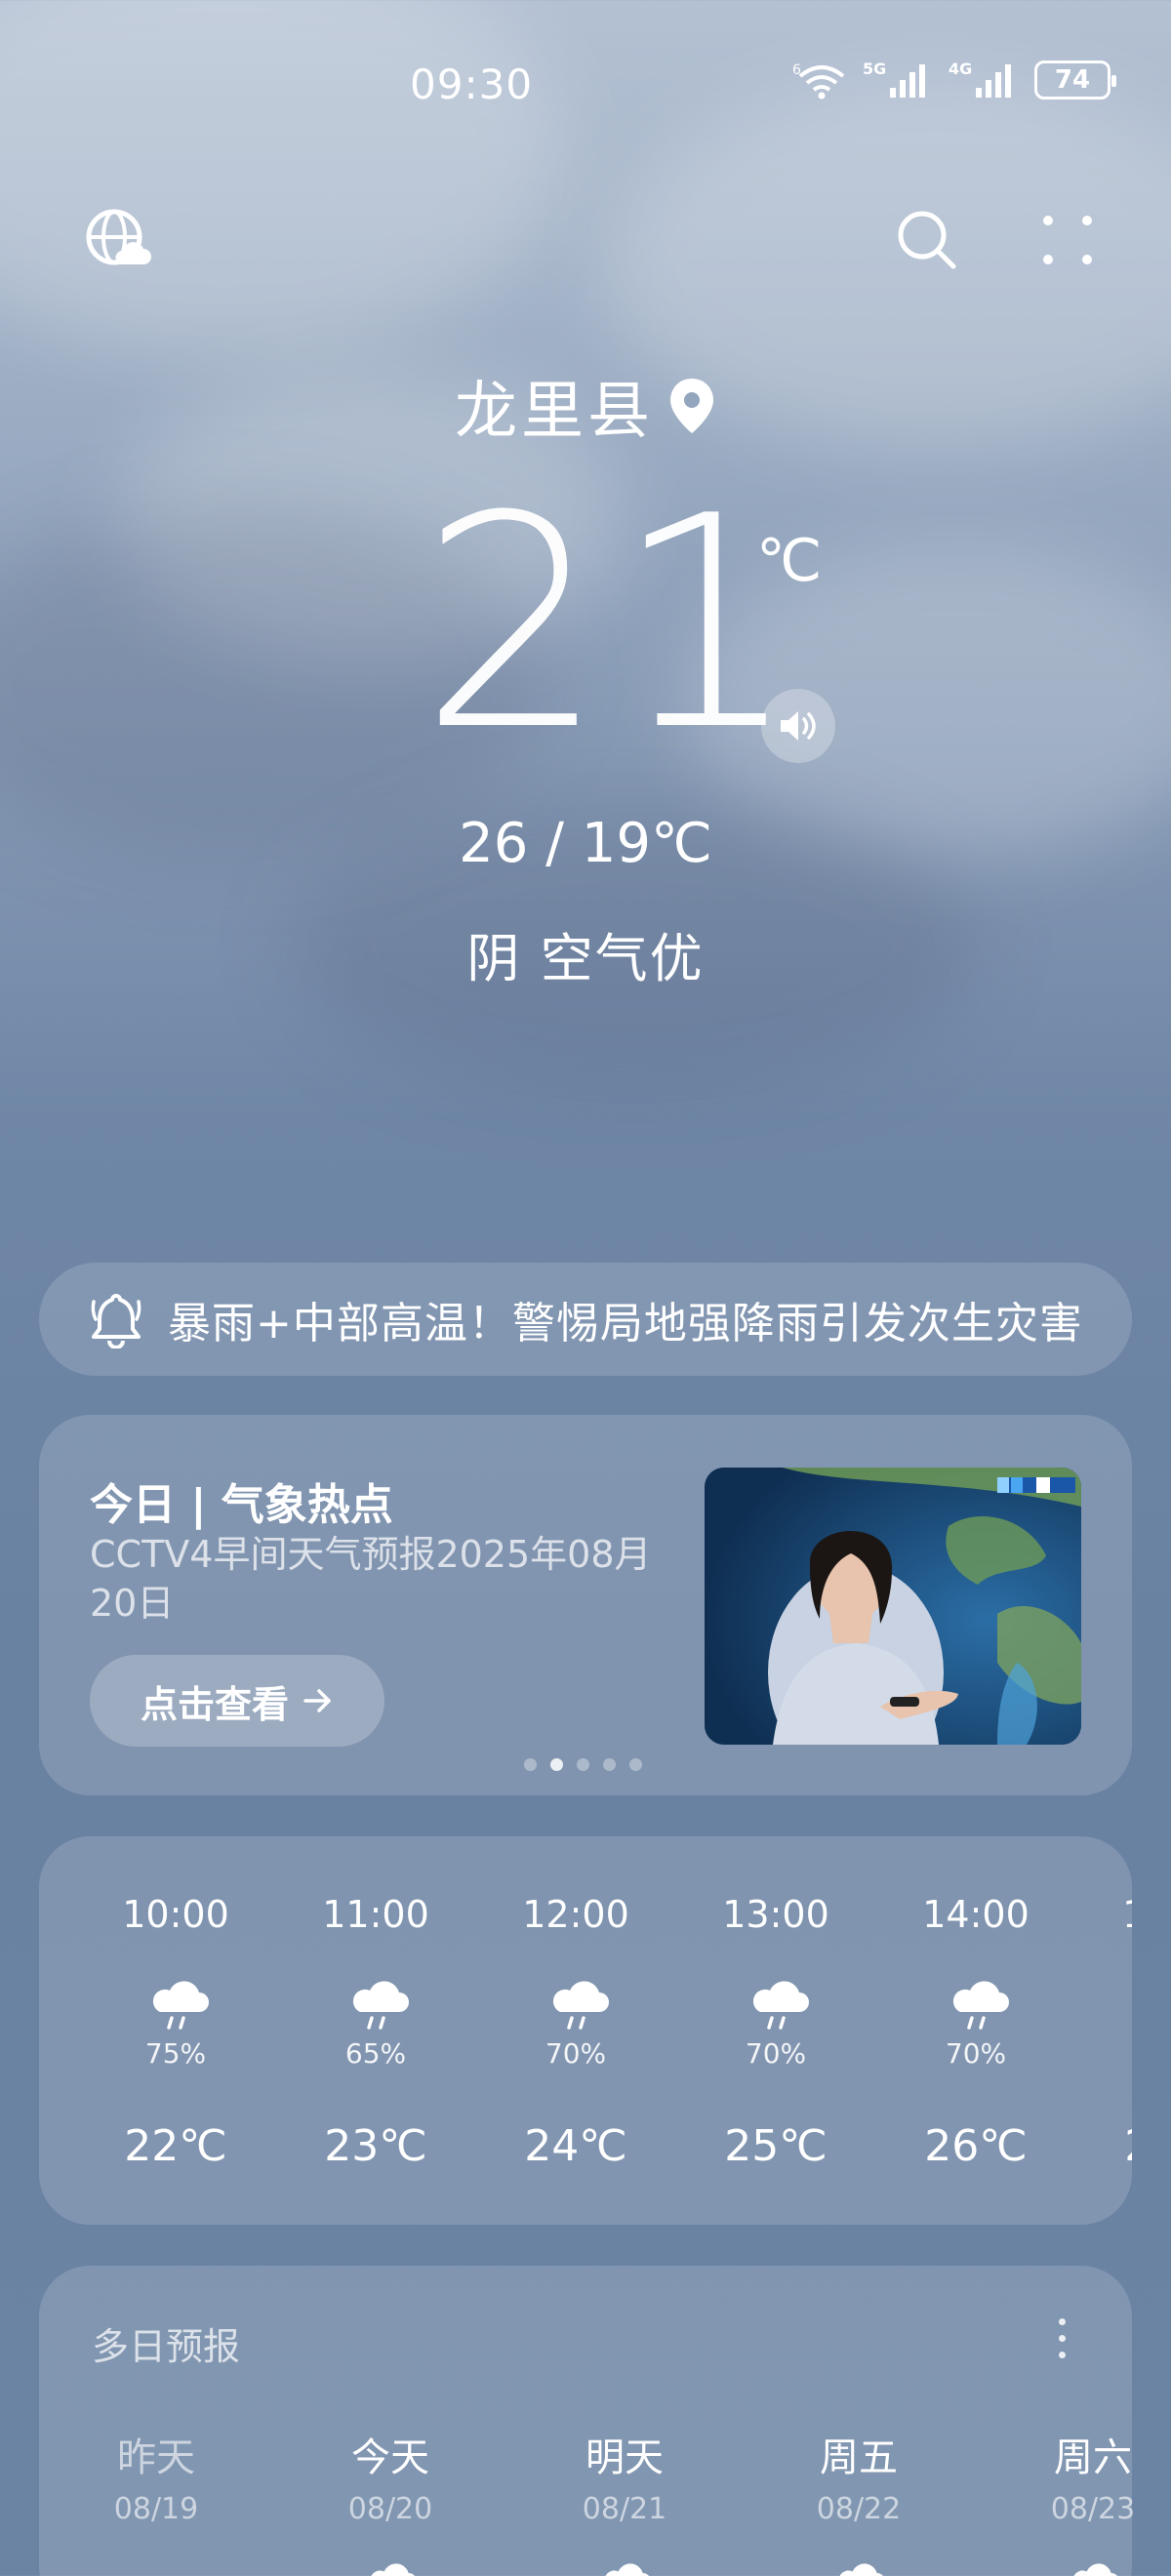 The width and height of the screenshot is (1171, 2576). What do you see at coordinates (624, 2509) in the screenshot?
I see `daily-date: 08/21` at bounding box center [624, 2509].